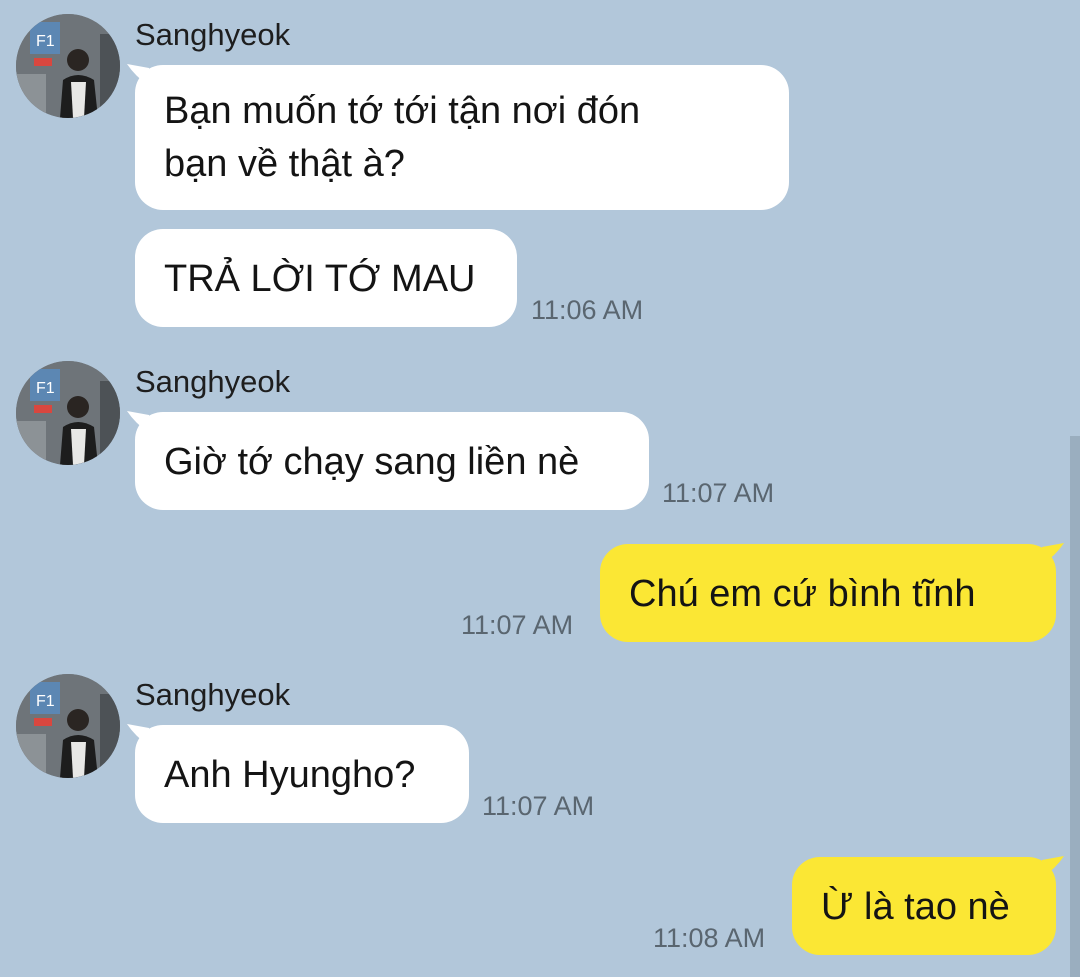 The width and height of the screenshot is (1080, 977). I want to click on scrollbar, so click(1075, 706).